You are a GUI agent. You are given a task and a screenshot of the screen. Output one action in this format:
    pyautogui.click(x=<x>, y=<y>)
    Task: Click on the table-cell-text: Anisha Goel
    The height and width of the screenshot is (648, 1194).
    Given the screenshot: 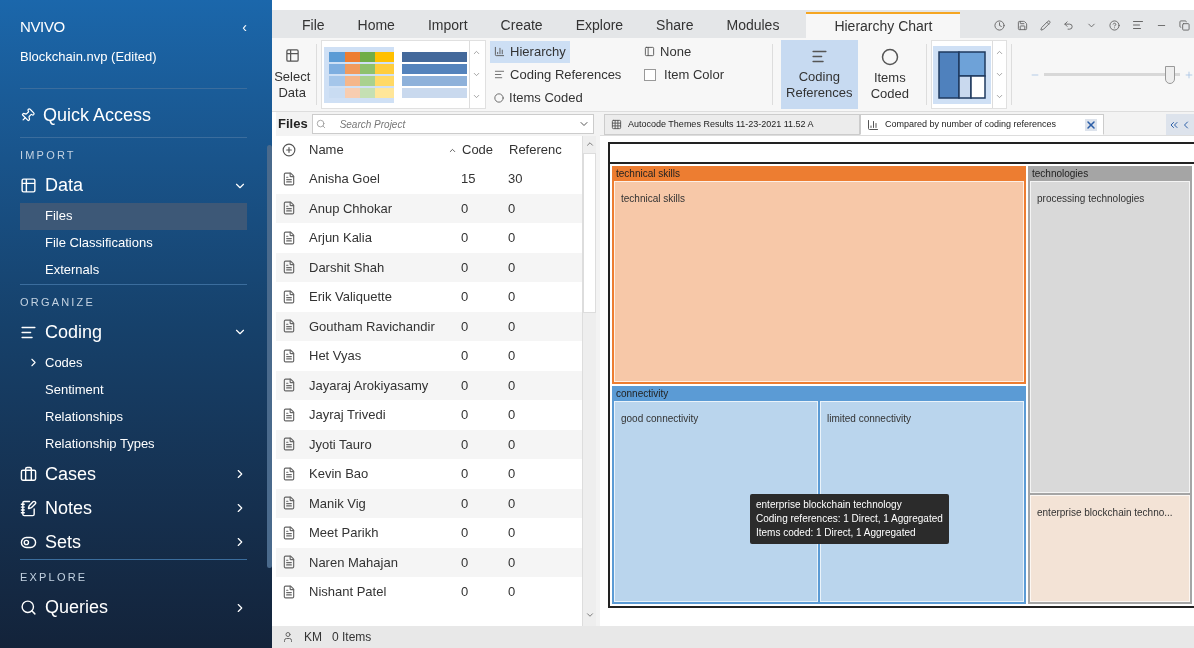 What is the action you would take?
    pyautogui.click(x=344, y=179)
    